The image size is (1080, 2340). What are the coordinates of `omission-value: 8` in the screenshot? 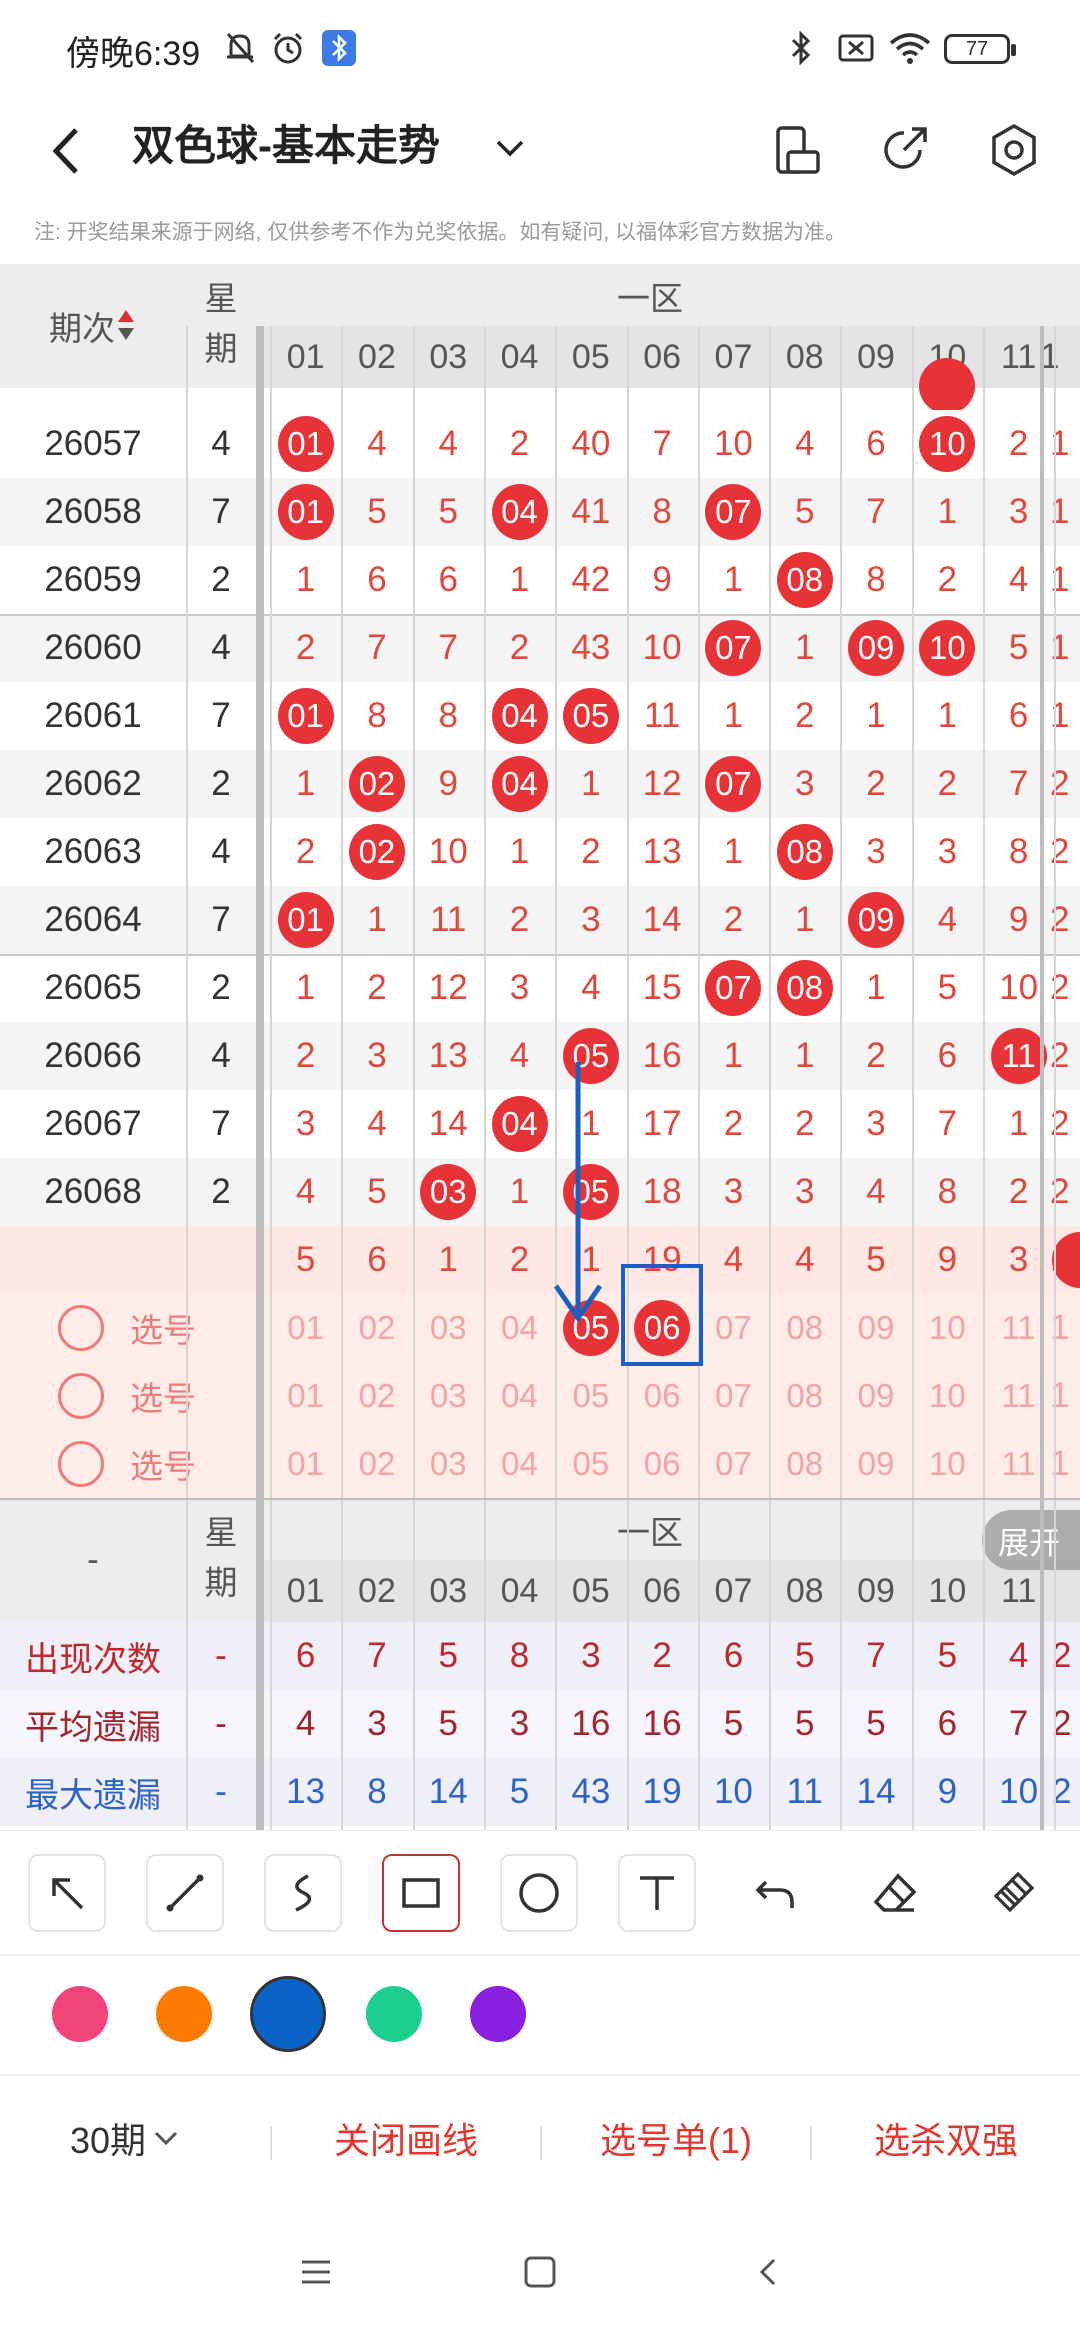 It's located at (448, 715).